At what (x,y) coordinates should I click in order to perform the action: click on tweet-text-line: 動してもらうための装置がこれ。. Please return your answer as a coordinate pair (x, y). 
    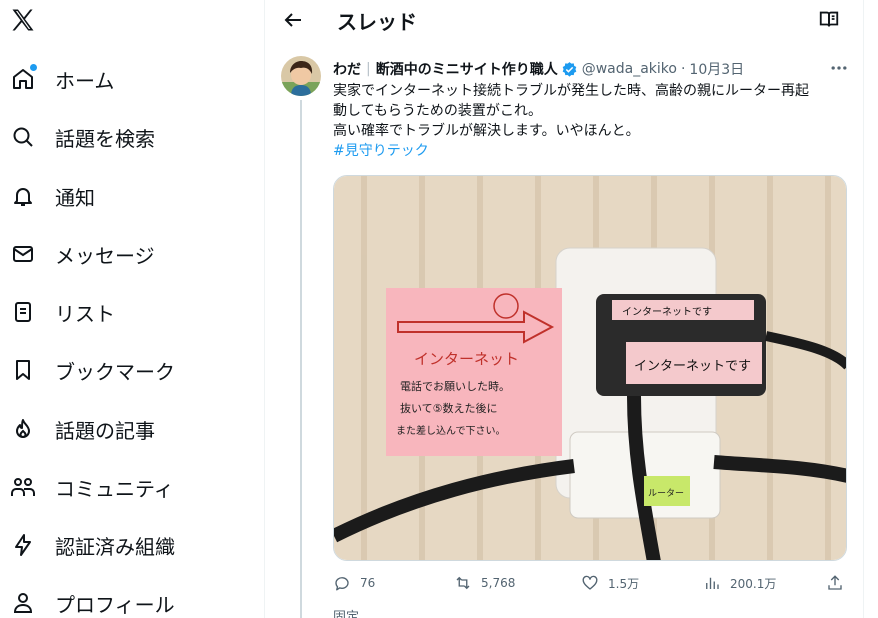
    Looking at the image, I should click on (438, 111).